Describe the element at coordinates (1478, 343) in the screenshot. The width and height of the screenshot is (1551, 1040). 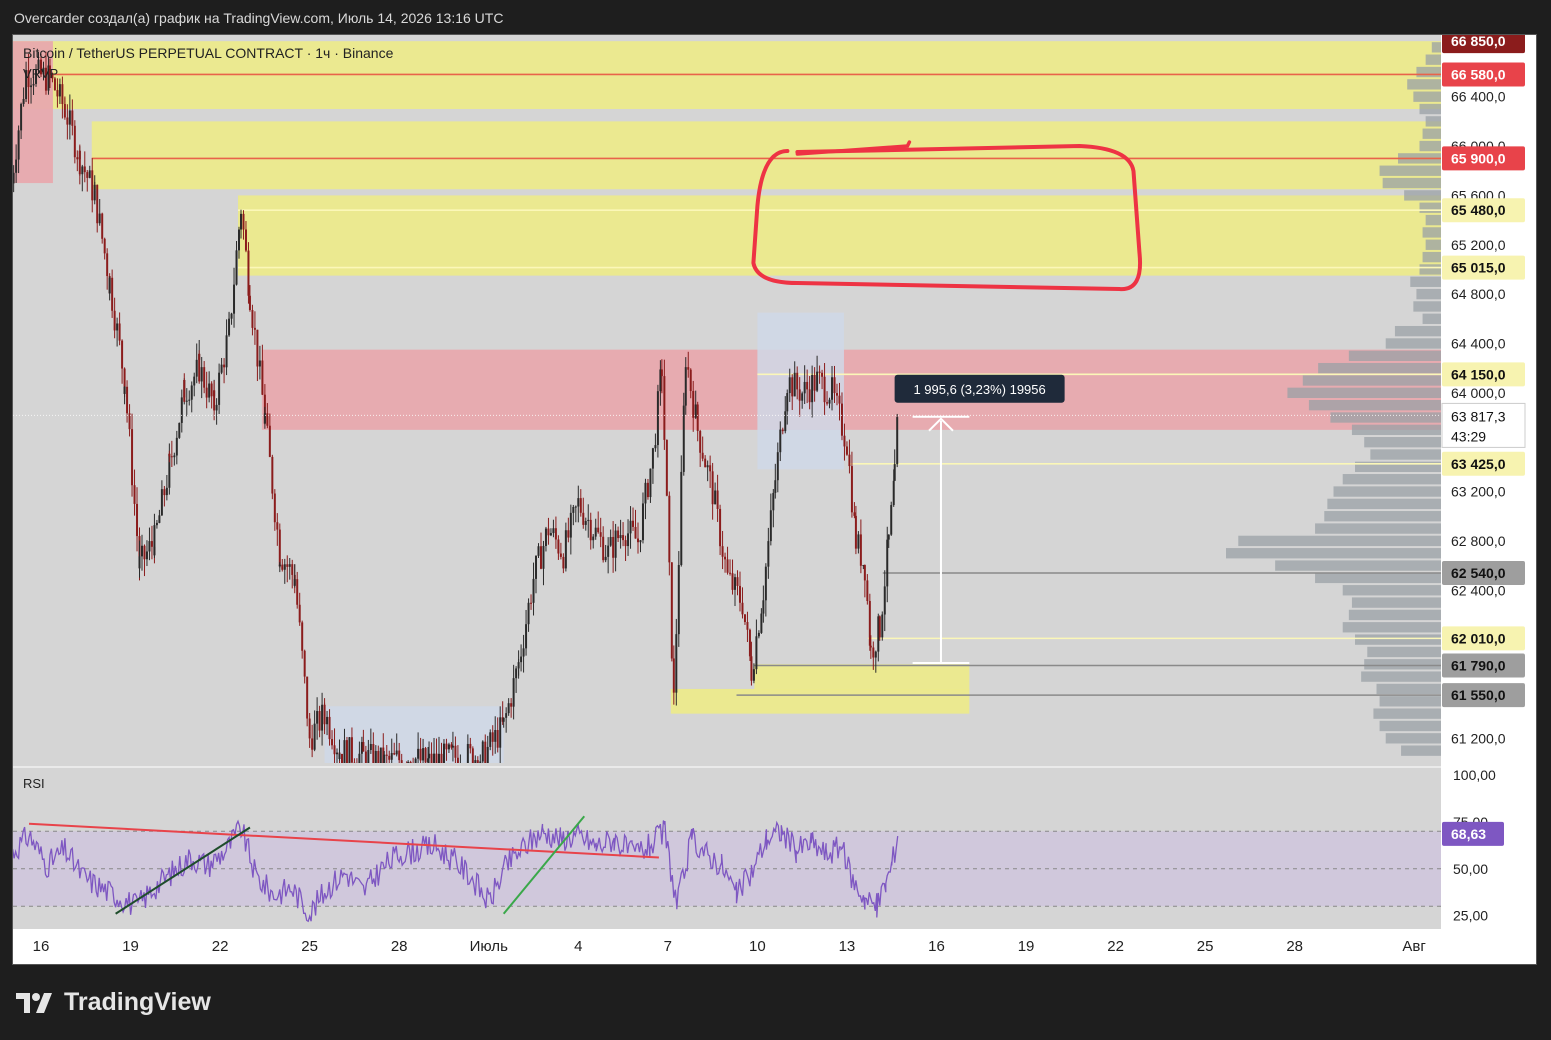
I see `y-tick-label: 64 400,0` at that location.